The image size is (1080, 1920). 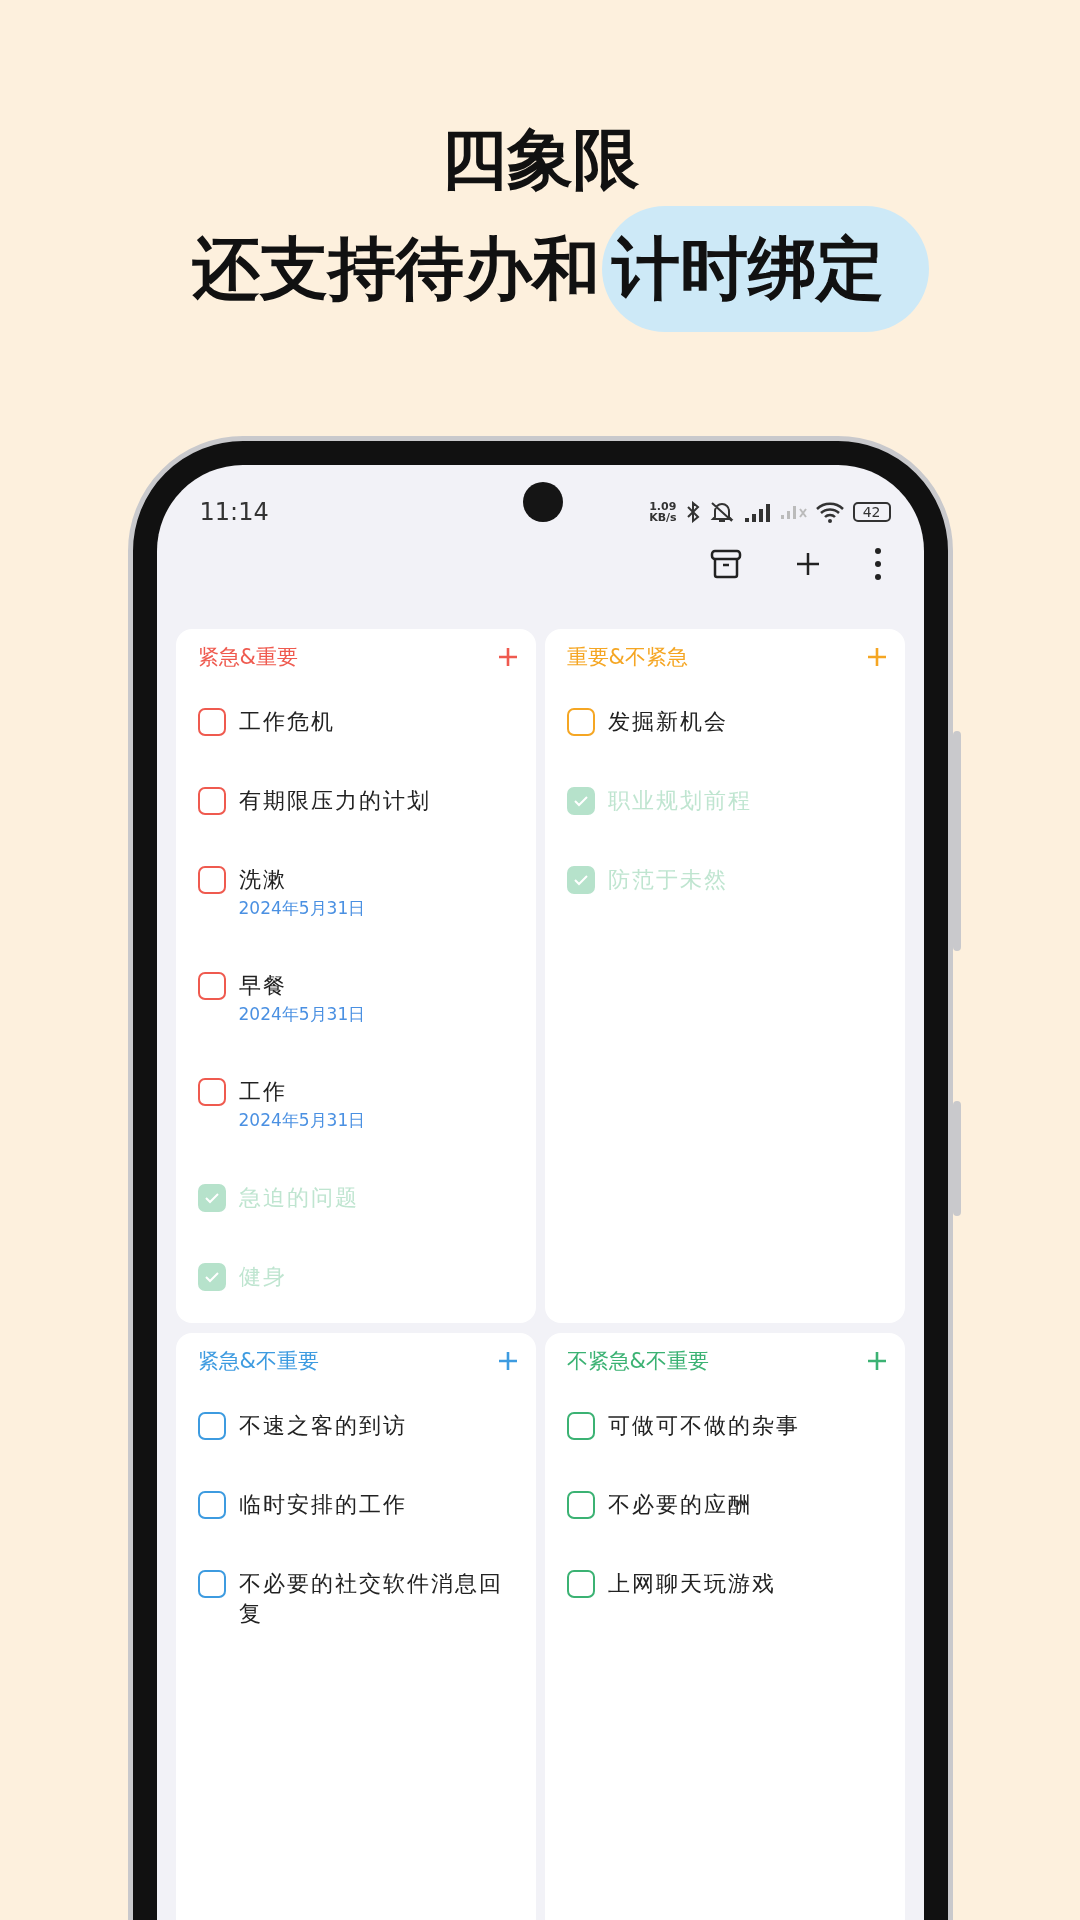 I want to click on task-title: 防范于未然, so click(x=668, y=880).